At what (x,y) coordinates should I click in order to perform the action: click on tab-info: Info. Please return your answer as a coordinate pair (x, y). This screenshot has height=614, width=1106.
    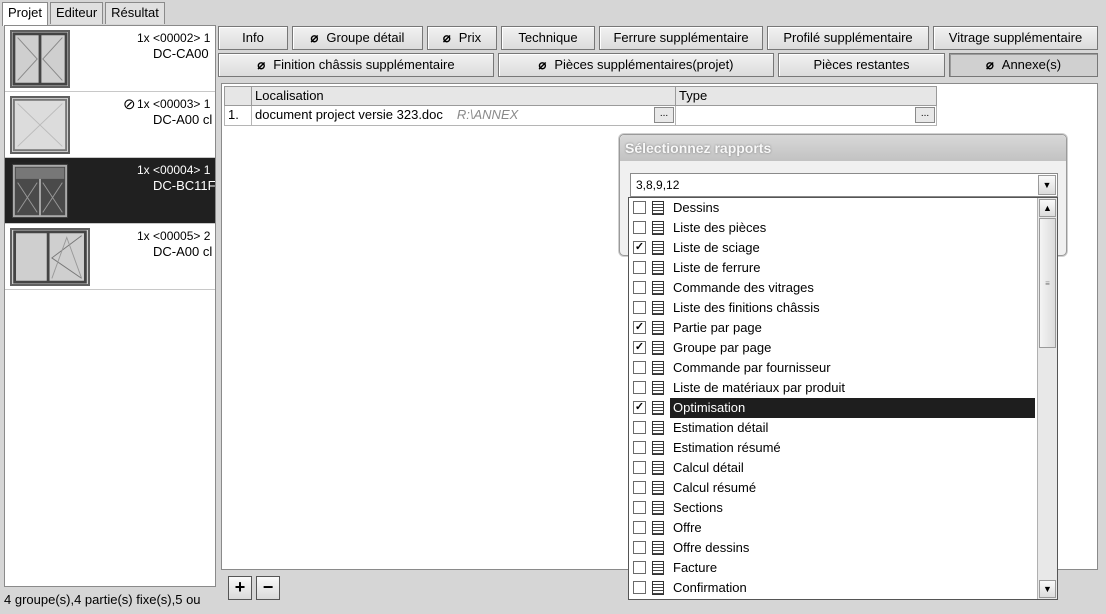
    Looking at the image, I should click on (253, 38).